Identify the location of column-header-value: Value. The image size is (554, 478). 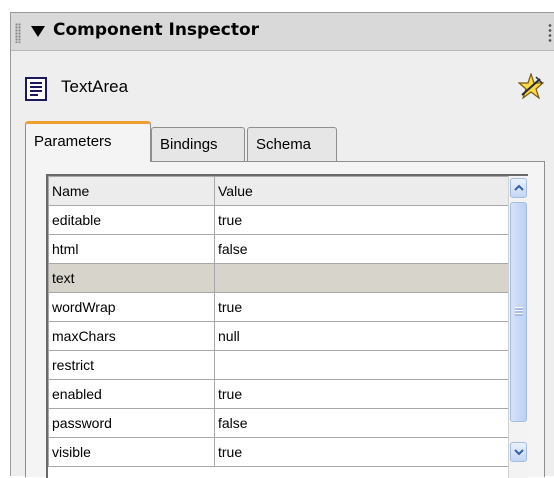
(366, 191).